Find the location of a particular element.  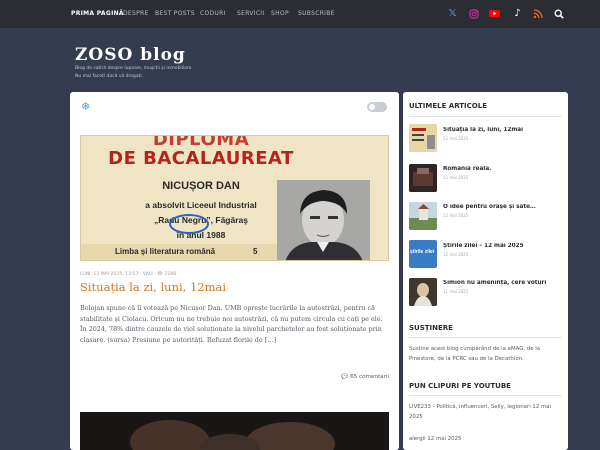

nav-item-best-posts: Best posts is located at coordinates (175, 13).